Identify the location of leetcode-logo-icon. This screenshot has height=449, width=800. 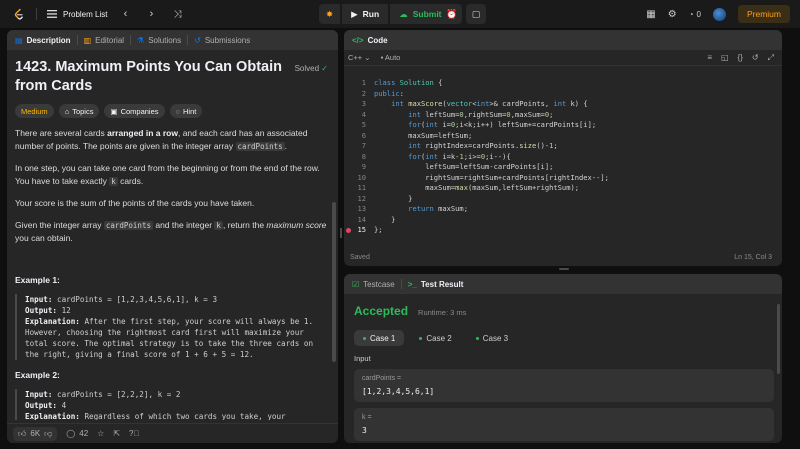
(19, 14).